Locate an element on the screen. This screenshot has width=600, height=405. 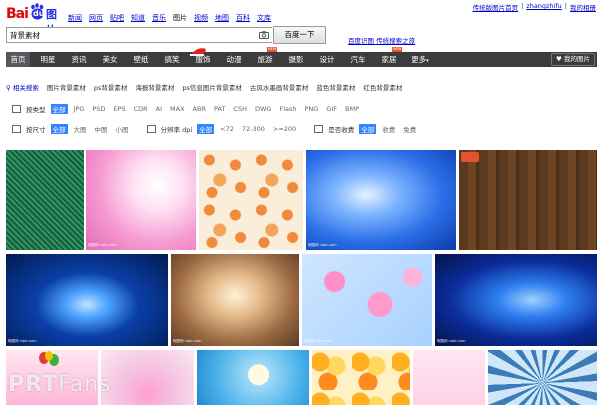
related-item: 红色背景素材 is located at coordinates (382, 87).